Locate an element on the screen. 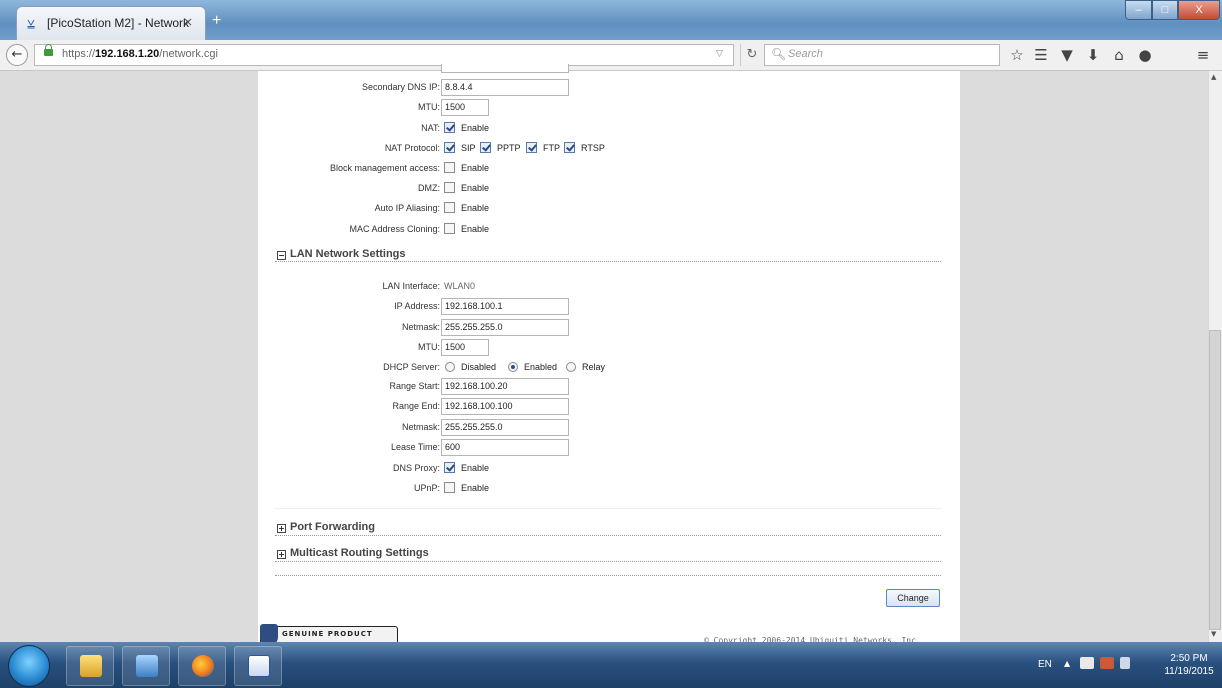 The width and height of the screenshot is (1222, 688). control-panel-taskbar-button is located at coordinates (146, 666).